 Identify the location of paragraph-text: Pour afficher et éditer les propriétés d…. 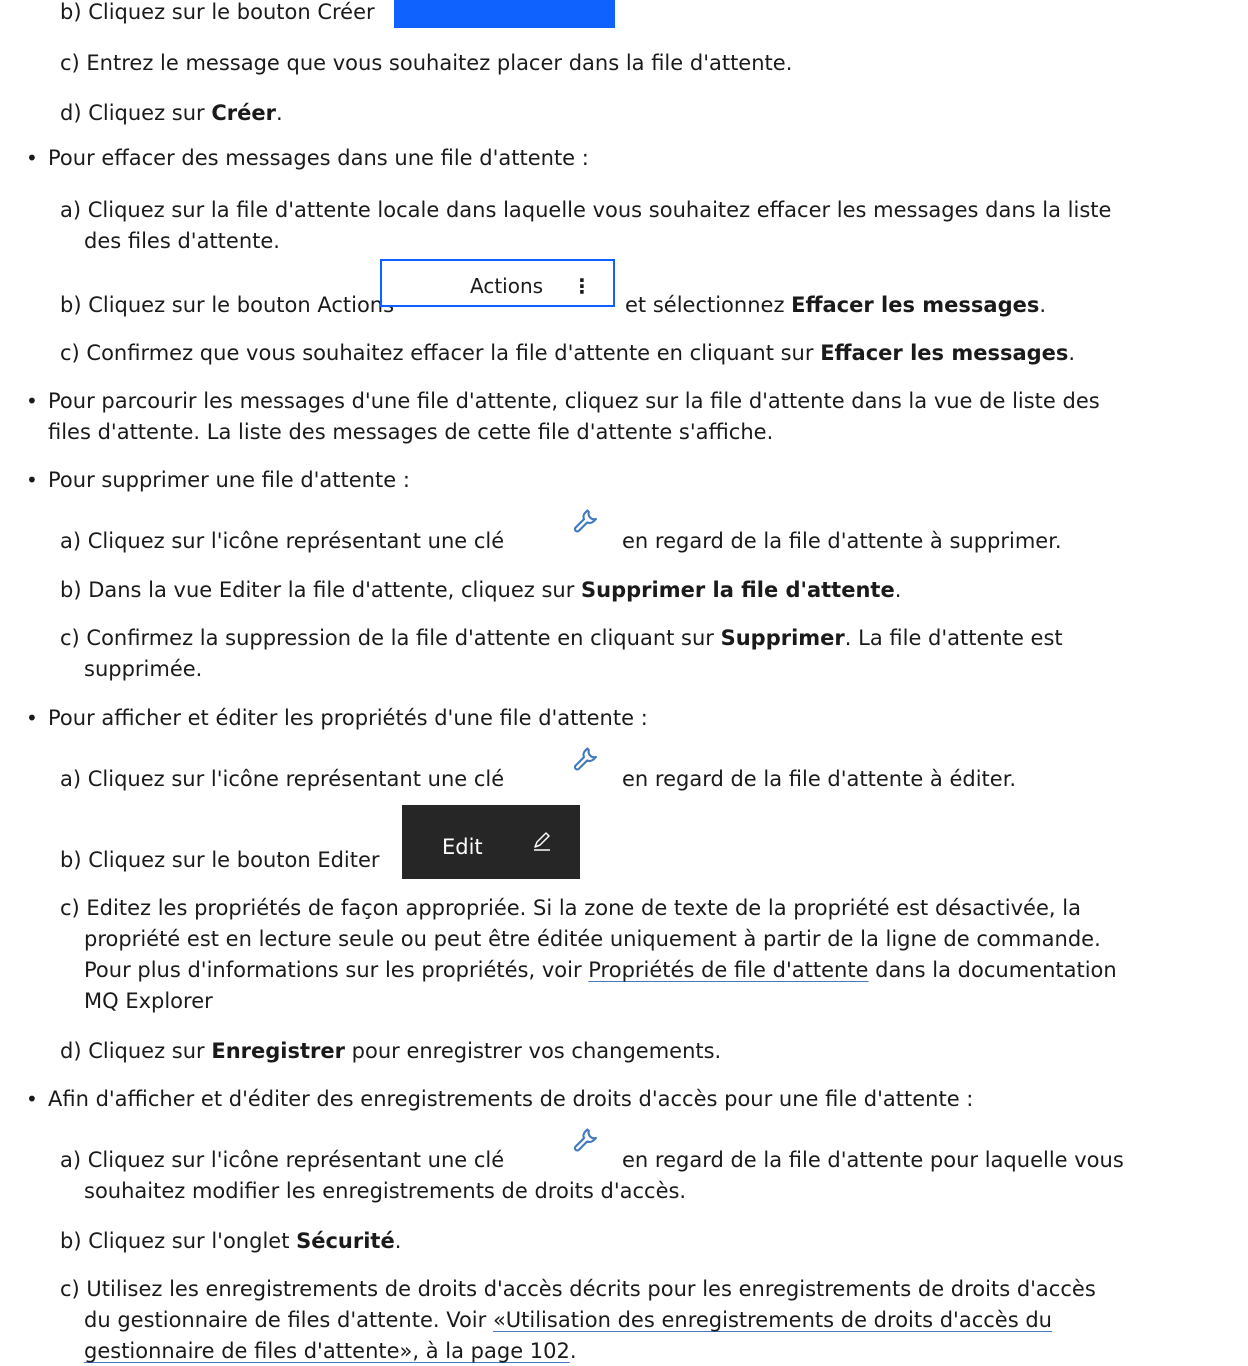
(348, 718).